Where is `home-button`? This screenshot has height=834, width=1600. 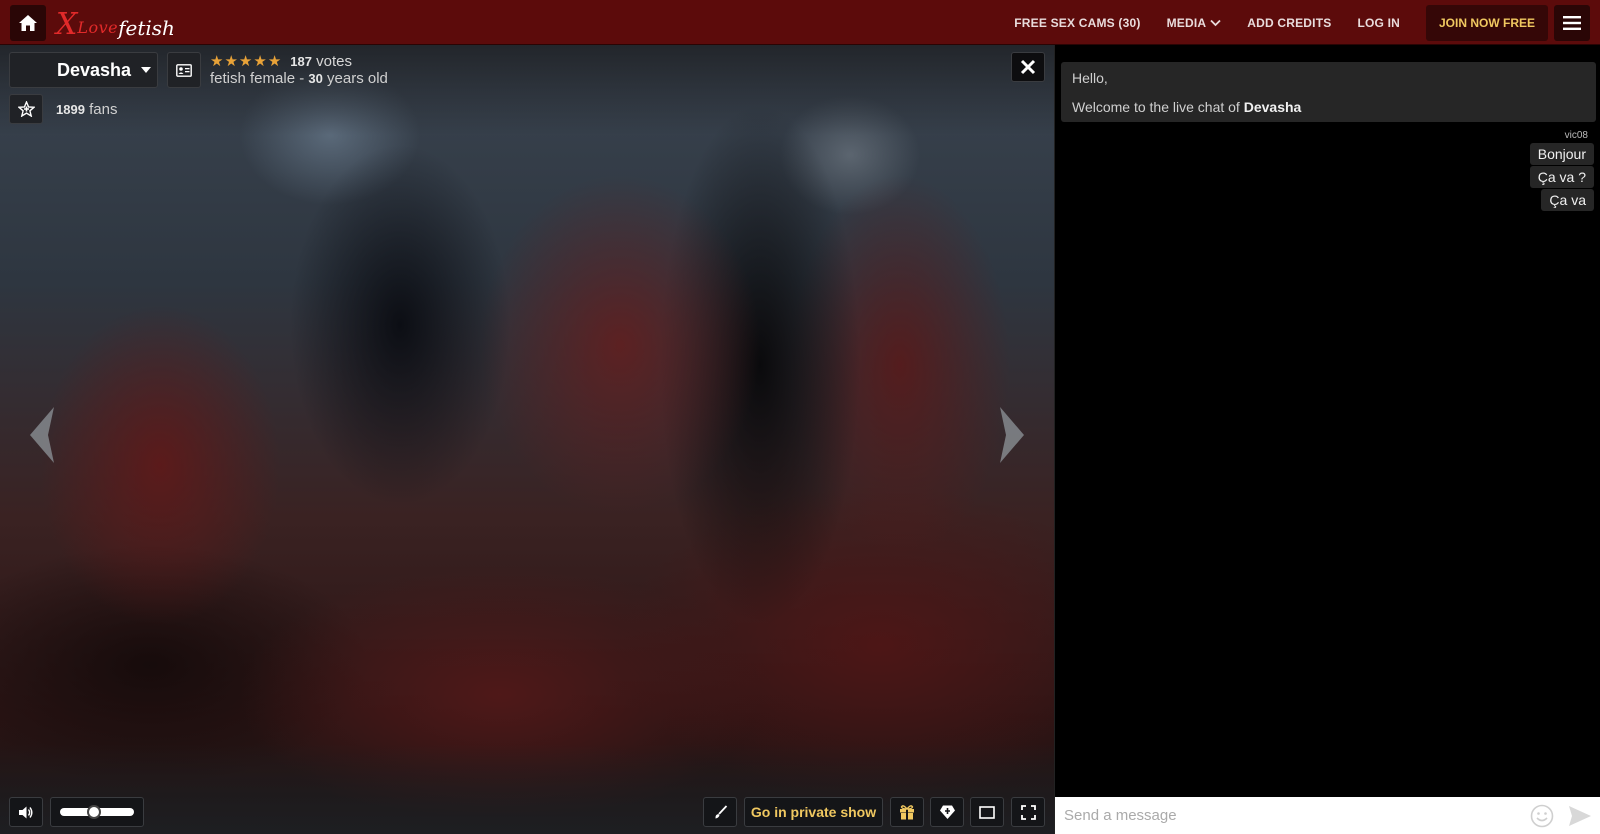
home-button is located at coordinates (28, 23).